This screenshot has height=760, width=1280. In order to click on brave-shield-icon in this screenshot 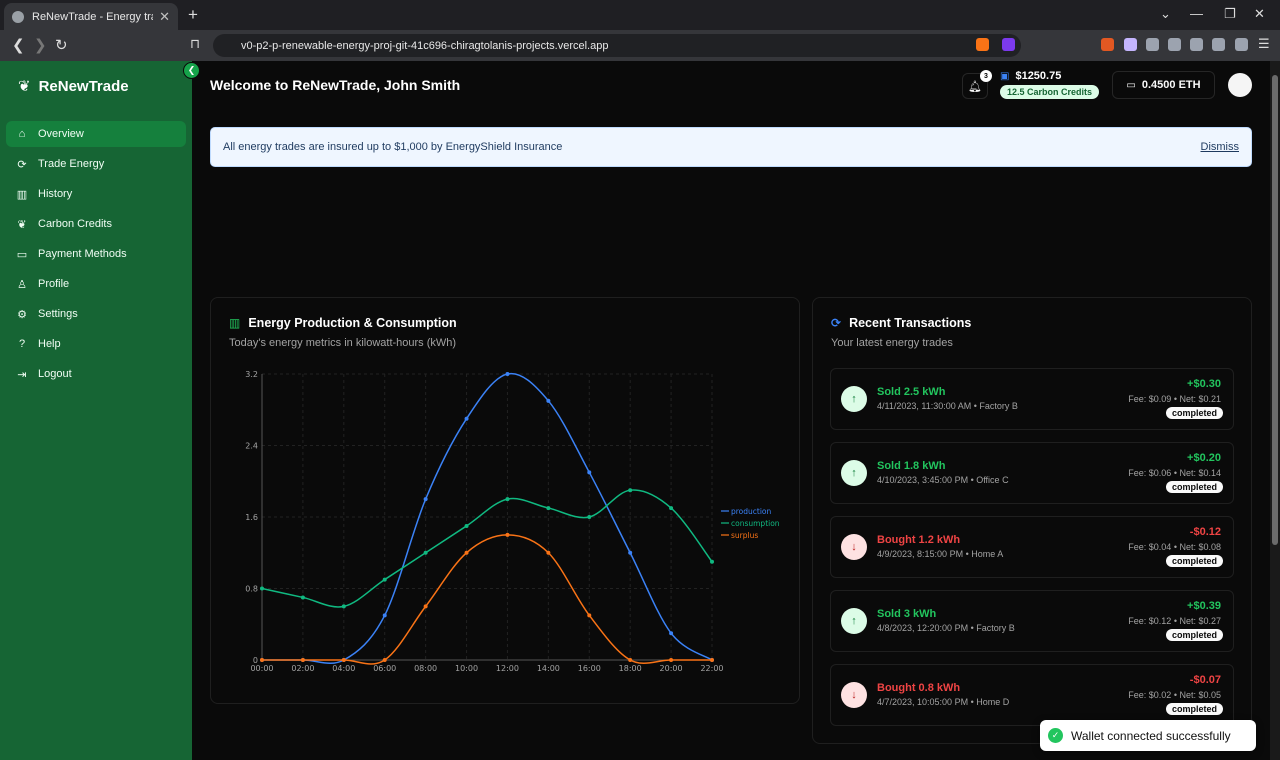, I will do `click(982, 44)`.